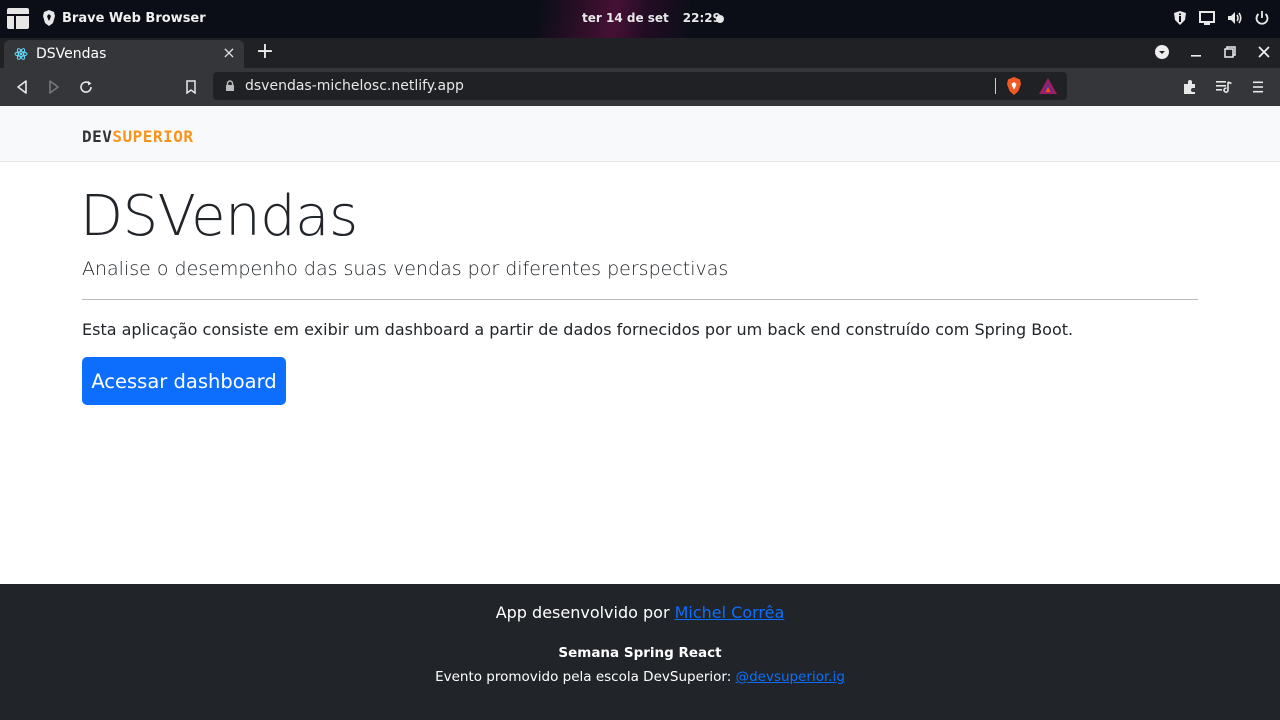 The image size is (1280, 720). Describe the element at coordinates (1207, 18) in the screenshot. I see `screen-icon` at that location.